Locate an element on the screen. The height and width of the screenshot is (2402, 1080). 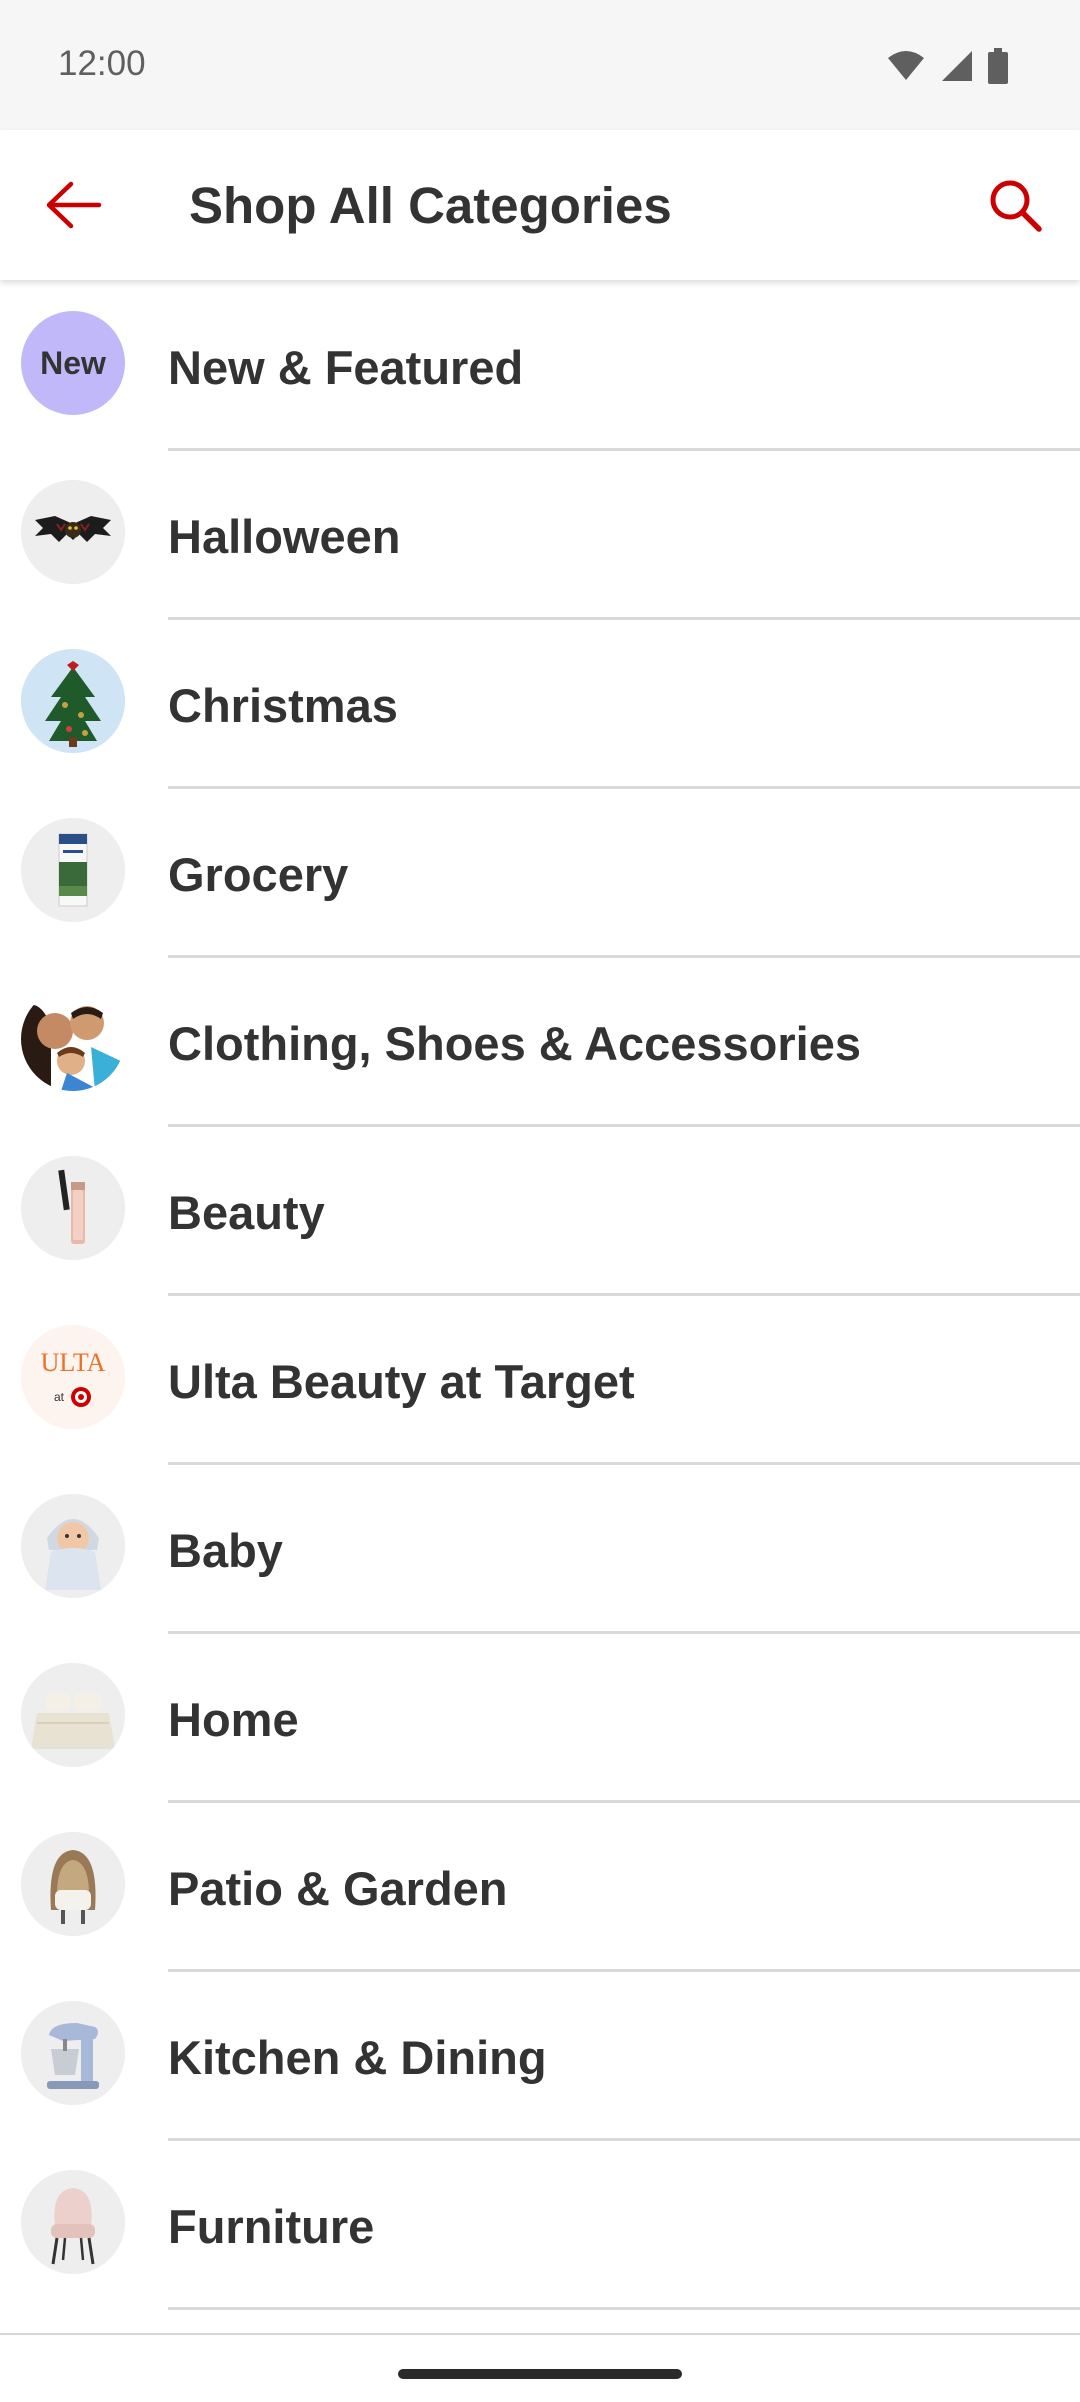
arrow-left-icon is located at coordinates (74, 205).